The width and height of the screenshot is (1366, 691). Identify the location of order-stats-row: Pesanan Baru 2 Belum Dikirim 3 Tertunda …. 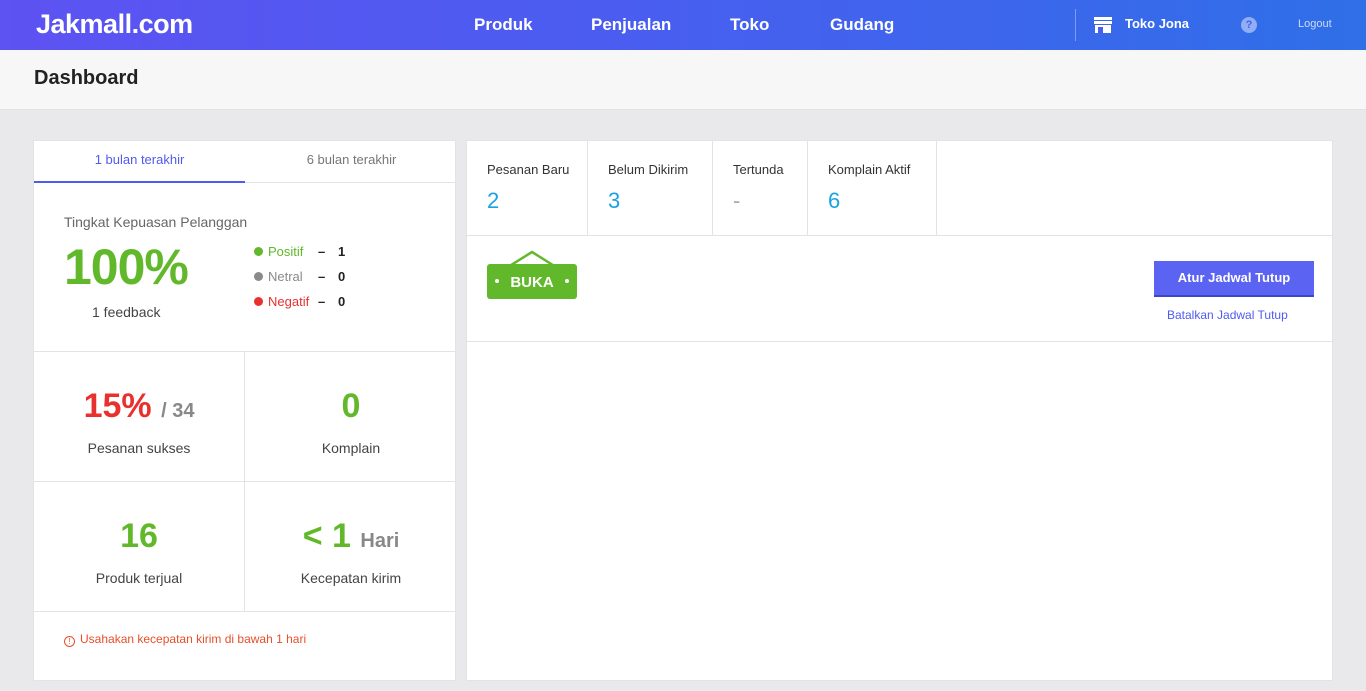
(900, 188).